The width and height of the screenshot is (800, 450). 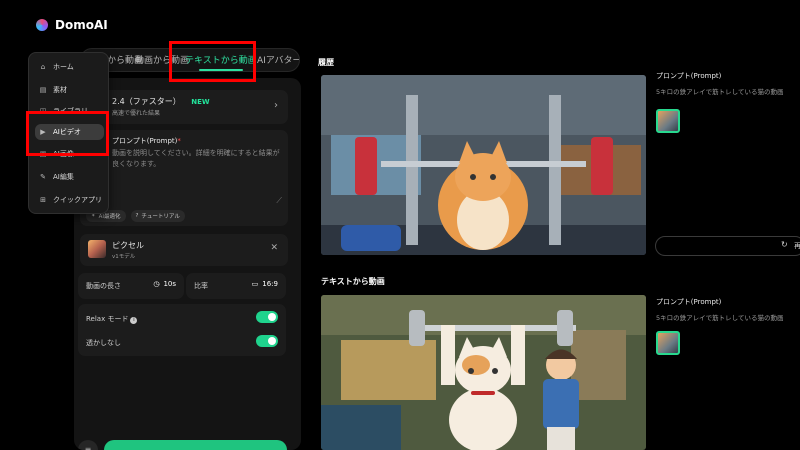 What do you see at coordinates (182, 319) in the screenshot?
I see `relax-mode-row: Relax モード i` at bounding box center [182, 319].